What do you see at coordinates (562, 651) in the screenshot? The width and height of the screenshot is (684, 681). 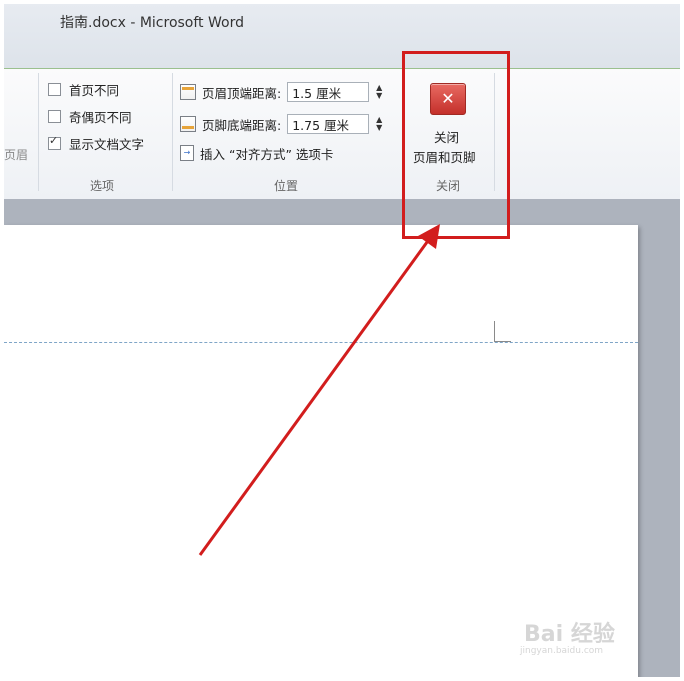 I see `watermark-url: jingyan.baidu.com` at bounding box center [562, 651].